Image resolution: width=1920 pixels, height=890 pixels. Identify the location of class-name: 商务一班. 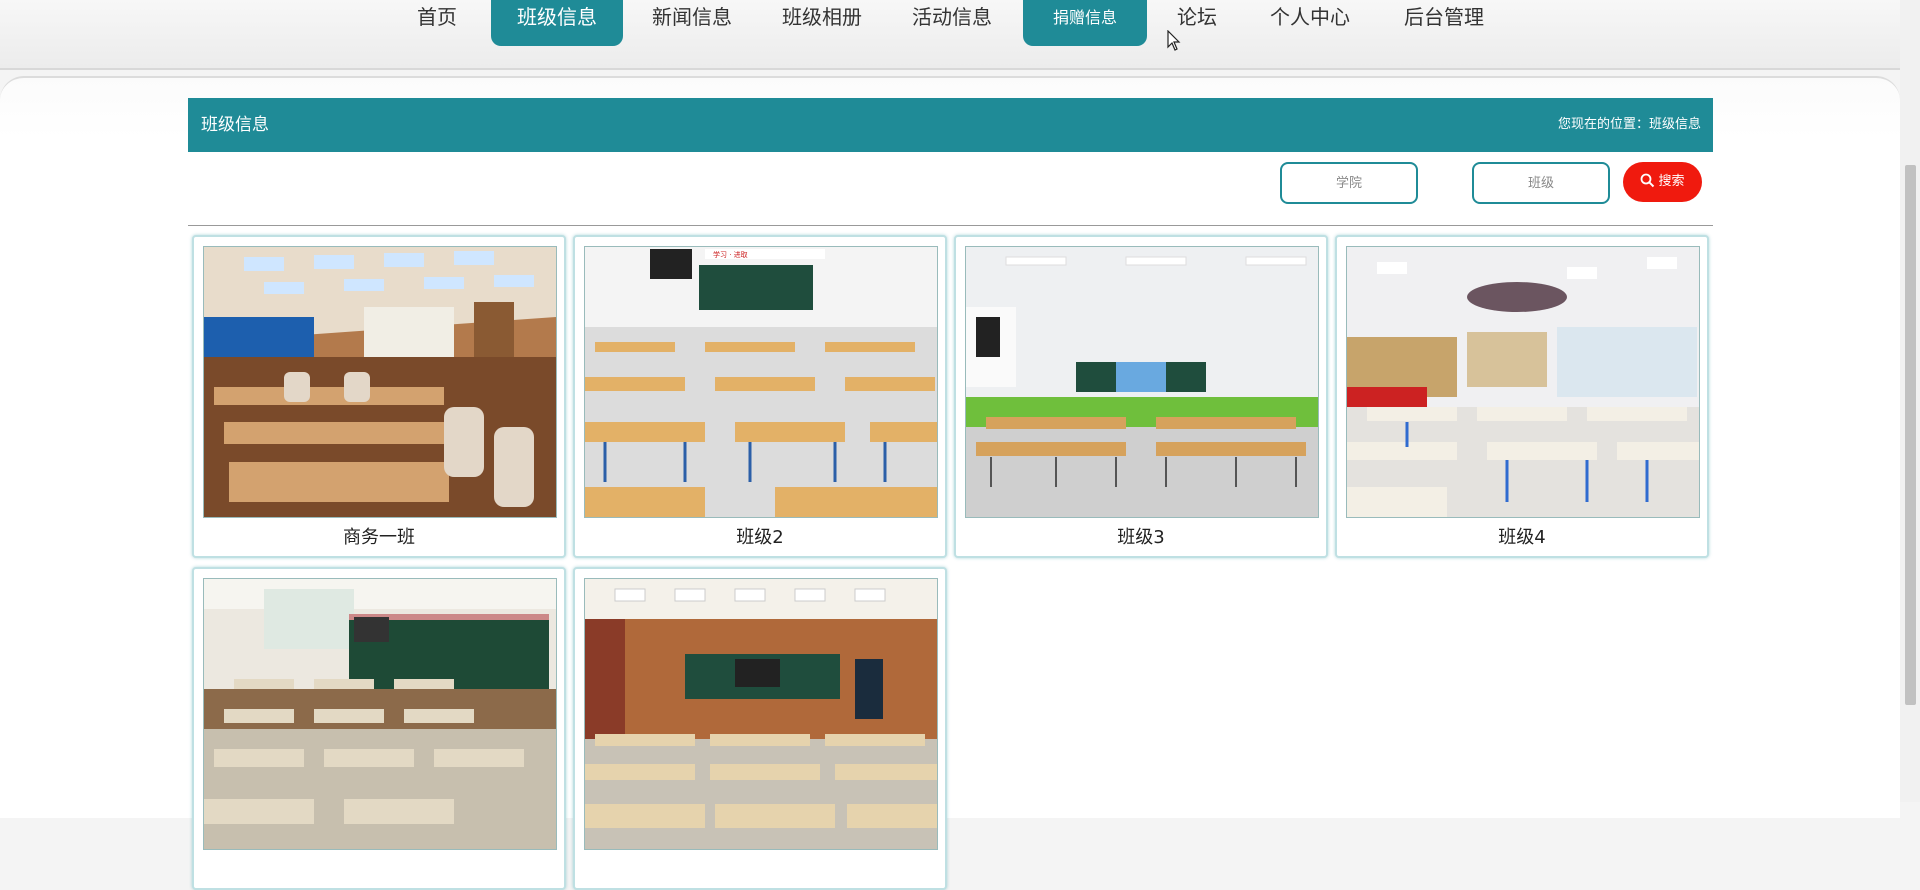
(379, 537).